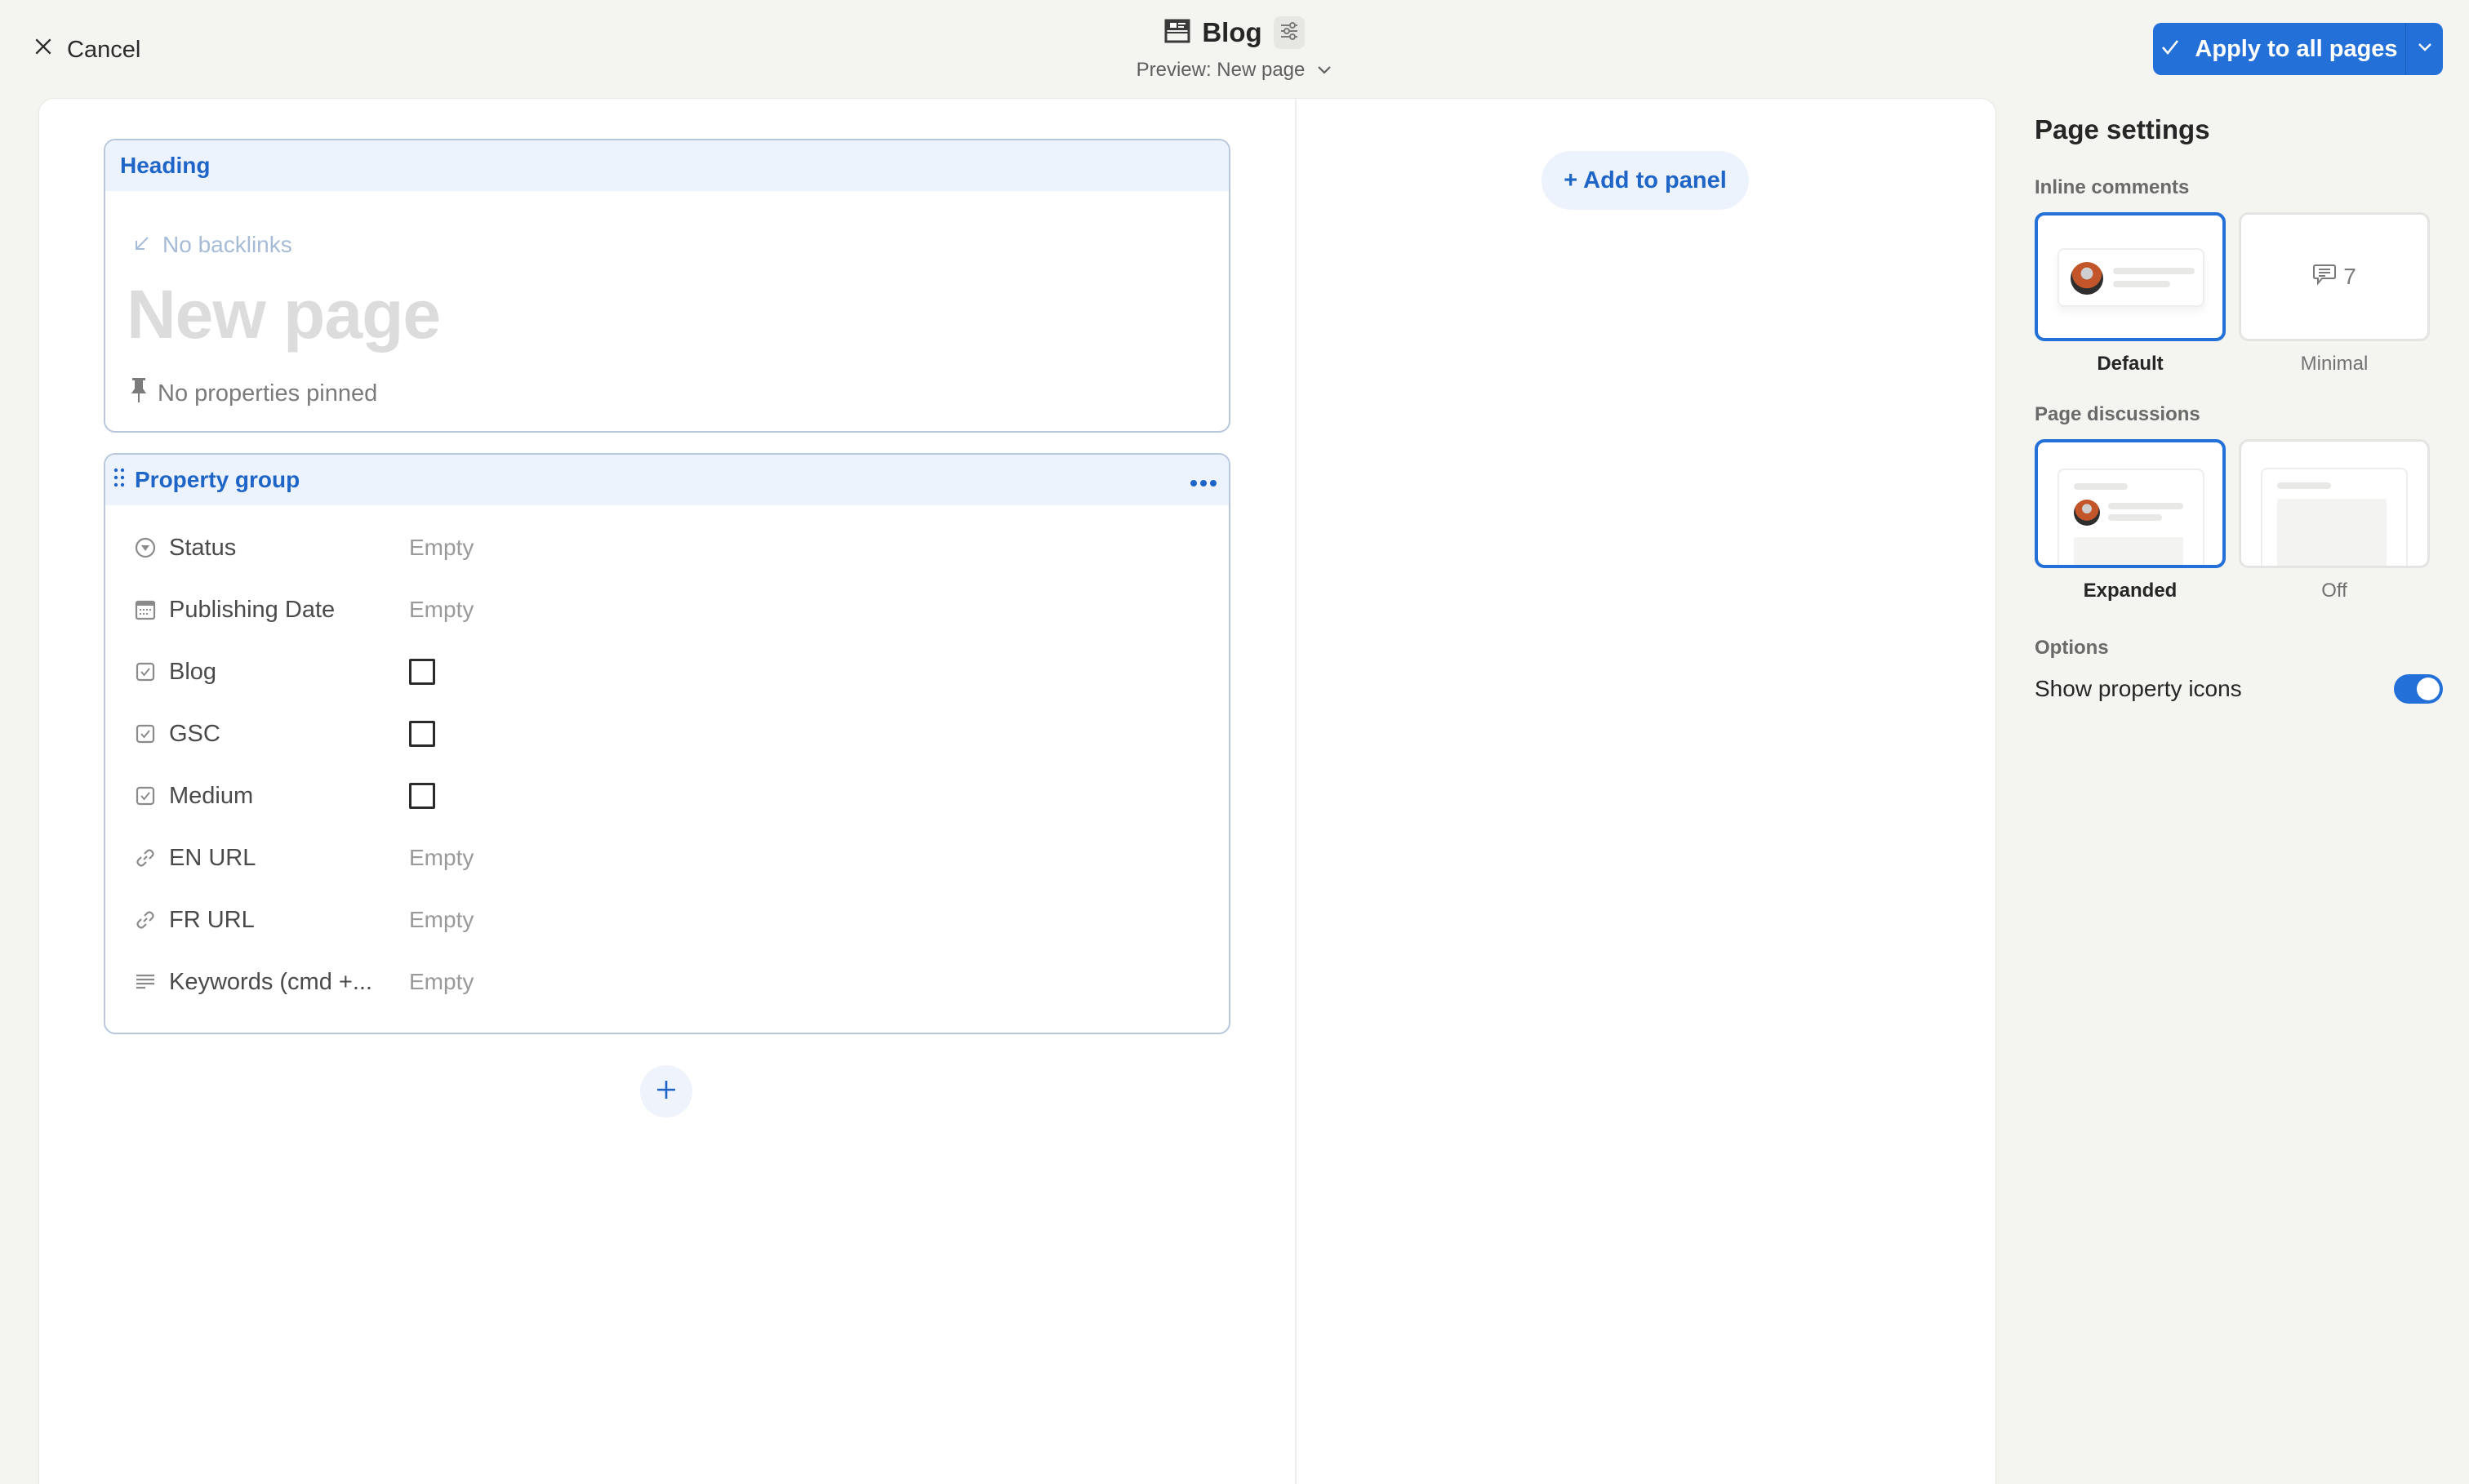 The height and width of the screenshot is (1484, 2469). I want to click on customize-layout-button, so click(1289, 32).